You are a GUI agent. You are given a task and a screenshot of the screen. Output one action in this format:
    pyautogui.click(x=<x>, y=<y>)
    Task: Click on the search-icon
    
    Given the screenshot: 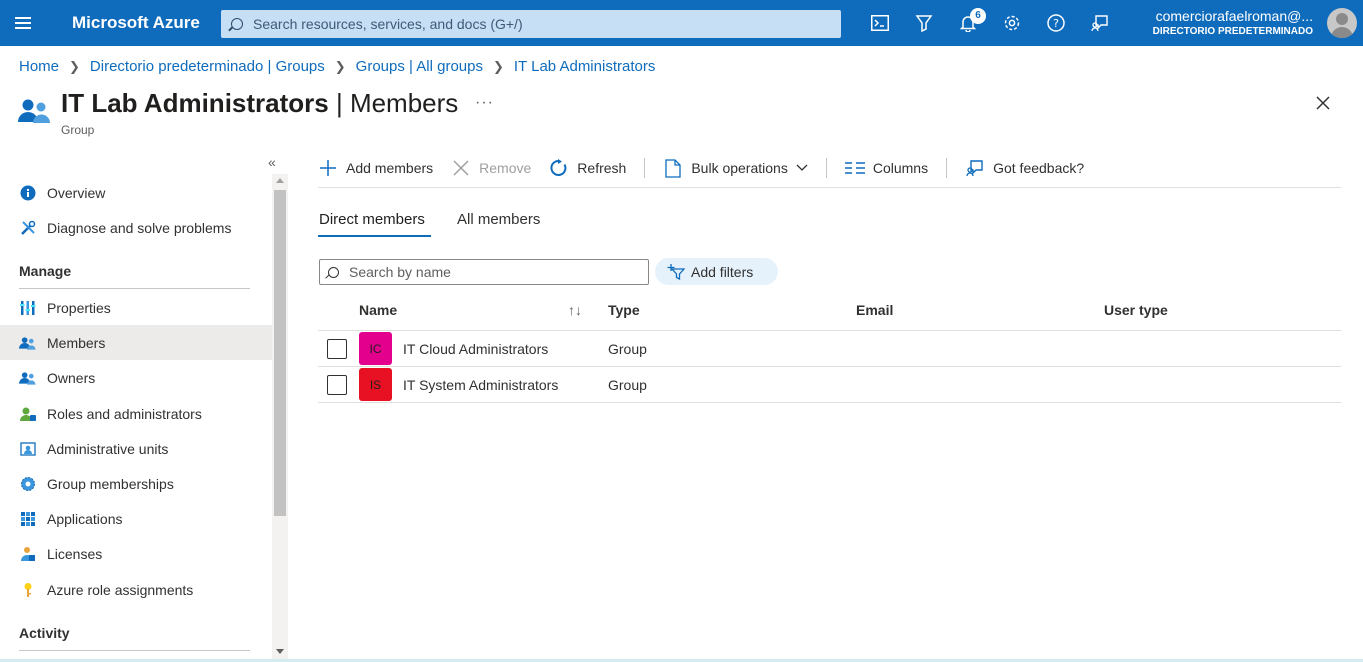 What is the action you would take?
    pyautogui.click(x=237, y=24)
    